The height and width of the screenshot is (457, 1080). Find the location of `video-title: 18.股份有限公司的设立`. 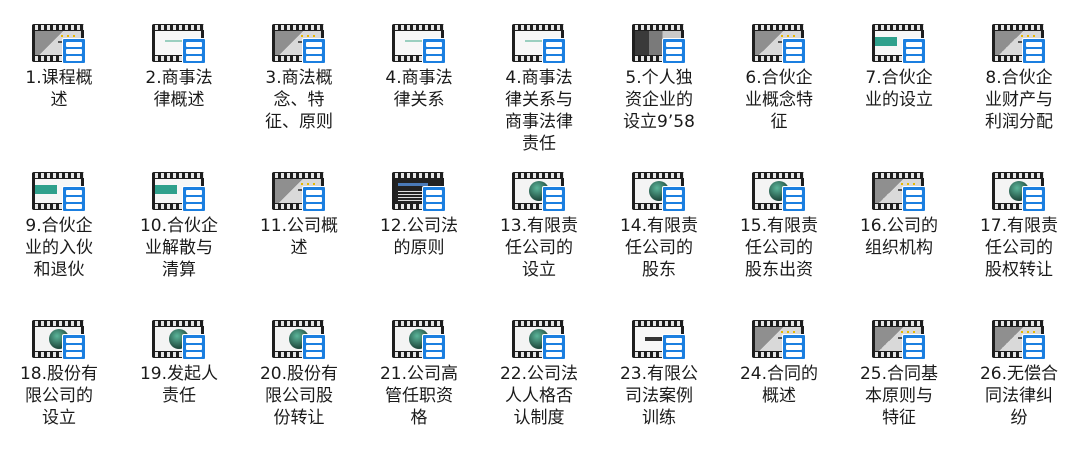

video-title: 18.股份有限公司的设立 is located at coordinates (59, 396).